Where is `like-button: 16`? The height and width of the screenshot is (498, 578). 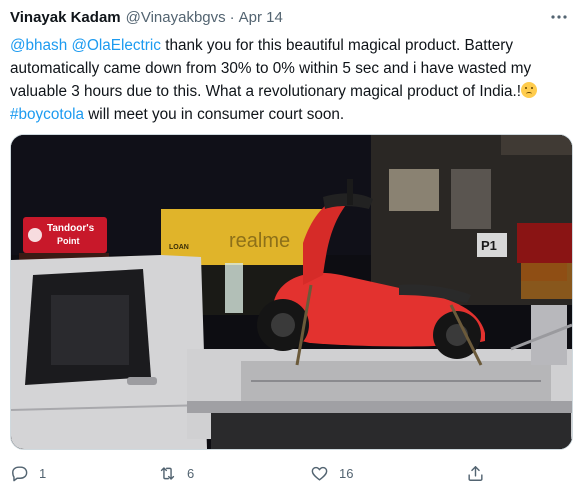
like-button: 16 is located at coordinates (331, 473).